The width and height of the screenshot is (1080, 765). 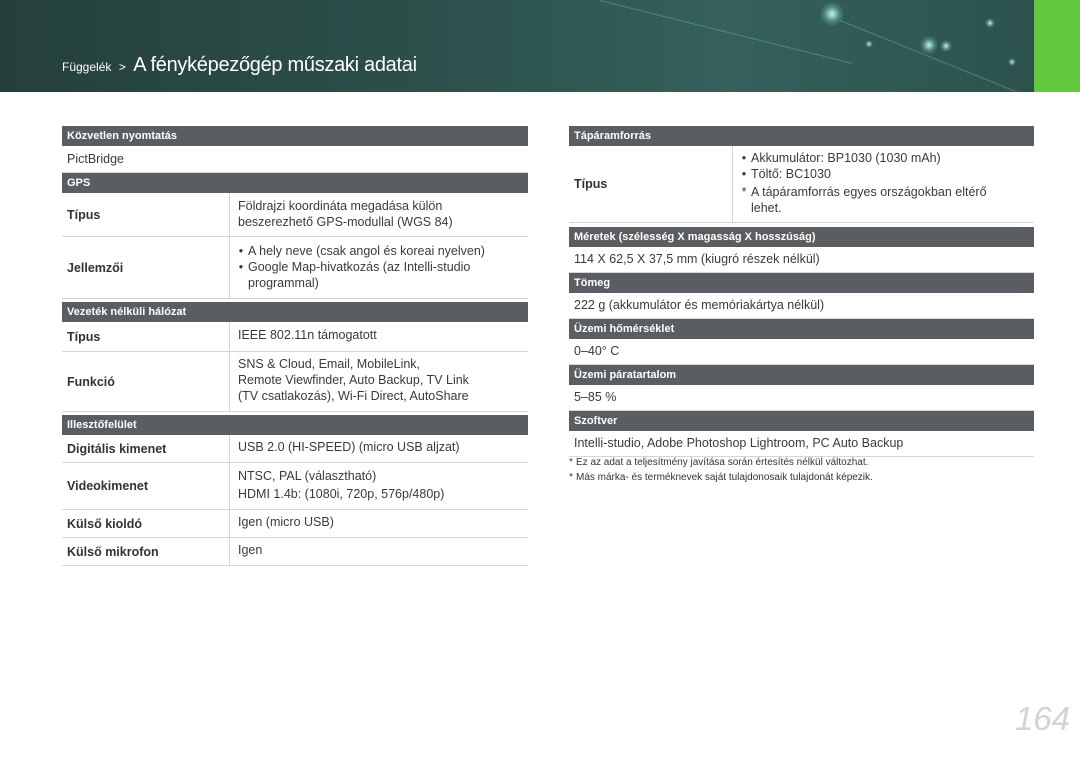 I want to click on section-header: Közvetlen nyomtatás, so click(x=295, y=136).